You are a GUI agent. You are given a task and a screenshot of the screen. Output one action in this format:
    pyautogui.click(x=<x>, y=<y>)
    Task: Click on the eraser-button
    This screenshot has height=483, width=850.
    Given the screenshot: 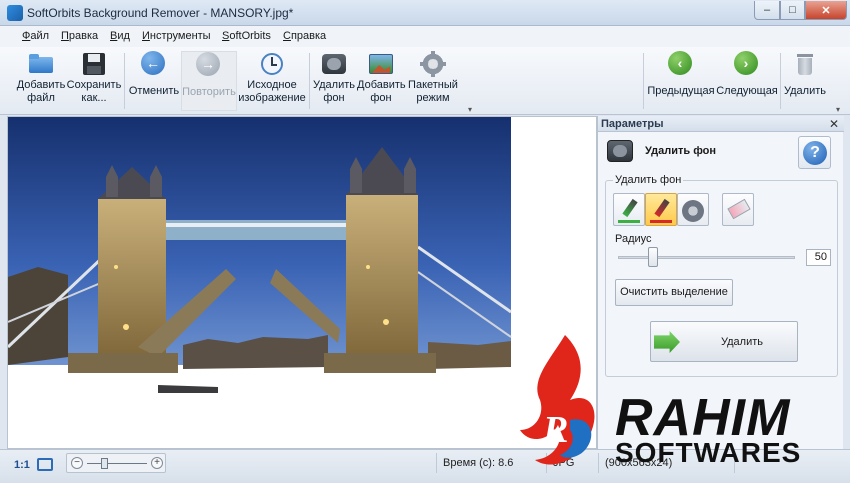 What is the action you would take?
    pyautogui.click(x=738, y=209)
    